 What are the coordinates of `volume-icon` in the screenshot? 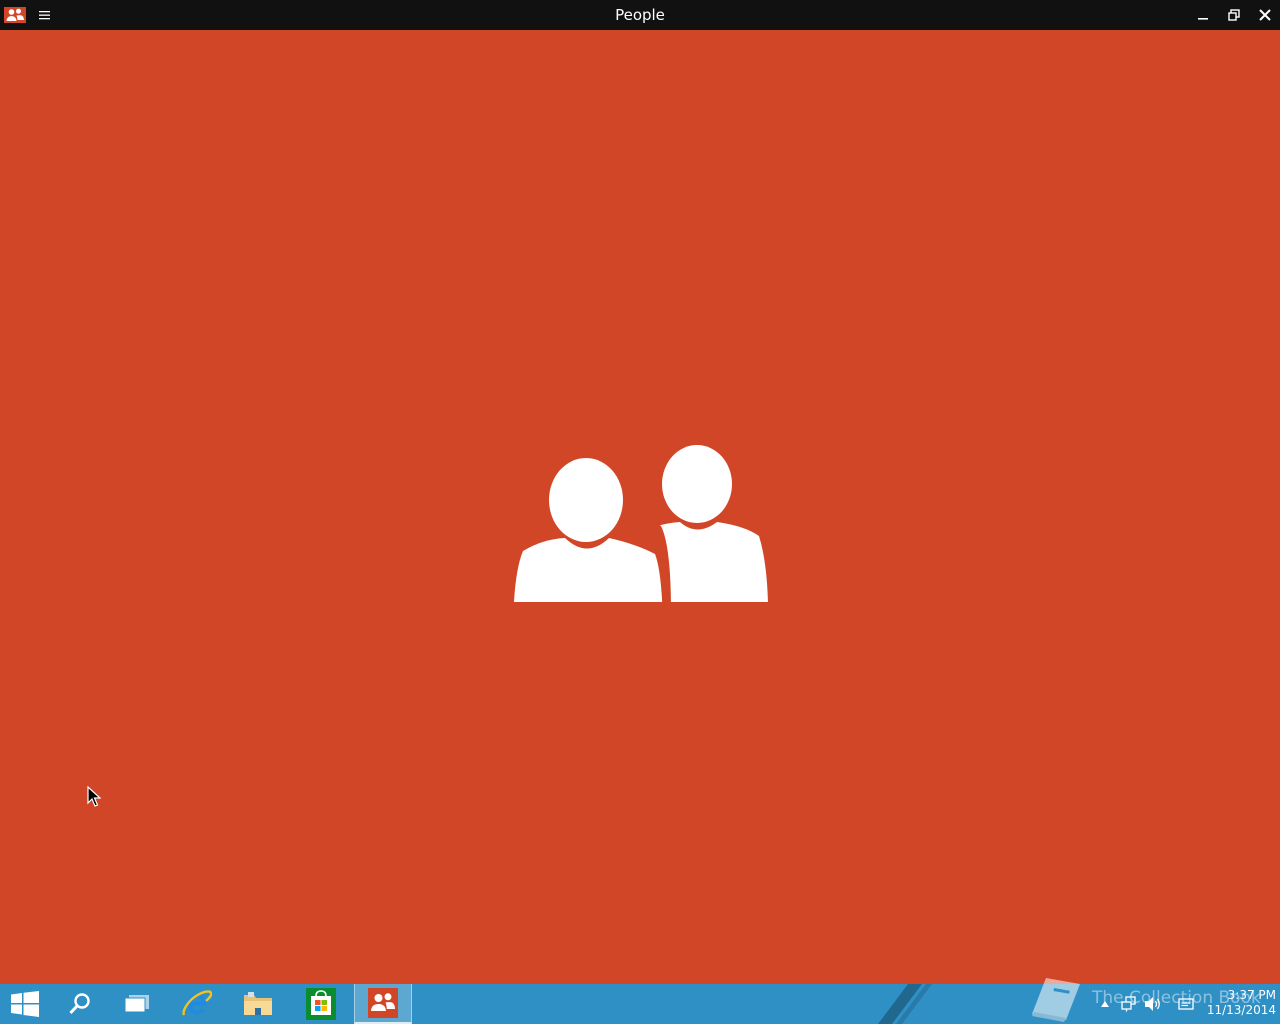 It's located at (1152, 1004).